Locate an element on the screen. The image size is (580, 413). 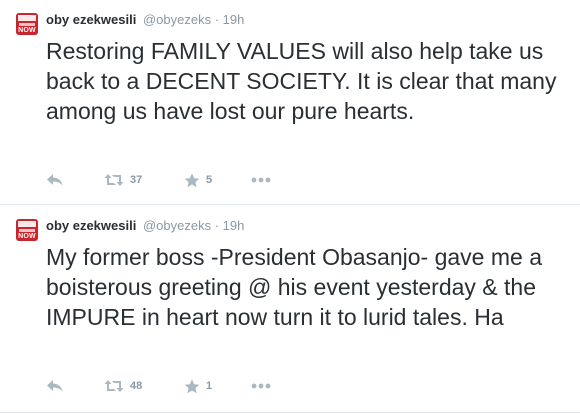
retweet-button: 37 is located at coordinates (123, 180).